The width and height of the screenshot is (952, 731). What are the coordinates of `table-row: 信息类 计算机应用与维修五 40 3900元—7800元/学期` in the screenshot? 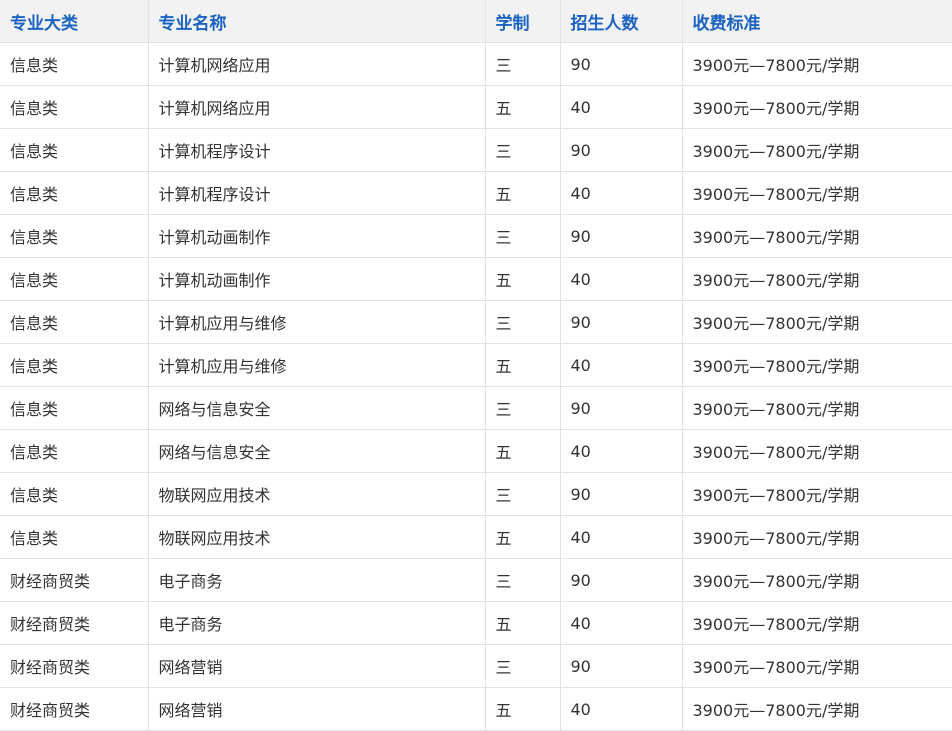 It's located at (476, 365).